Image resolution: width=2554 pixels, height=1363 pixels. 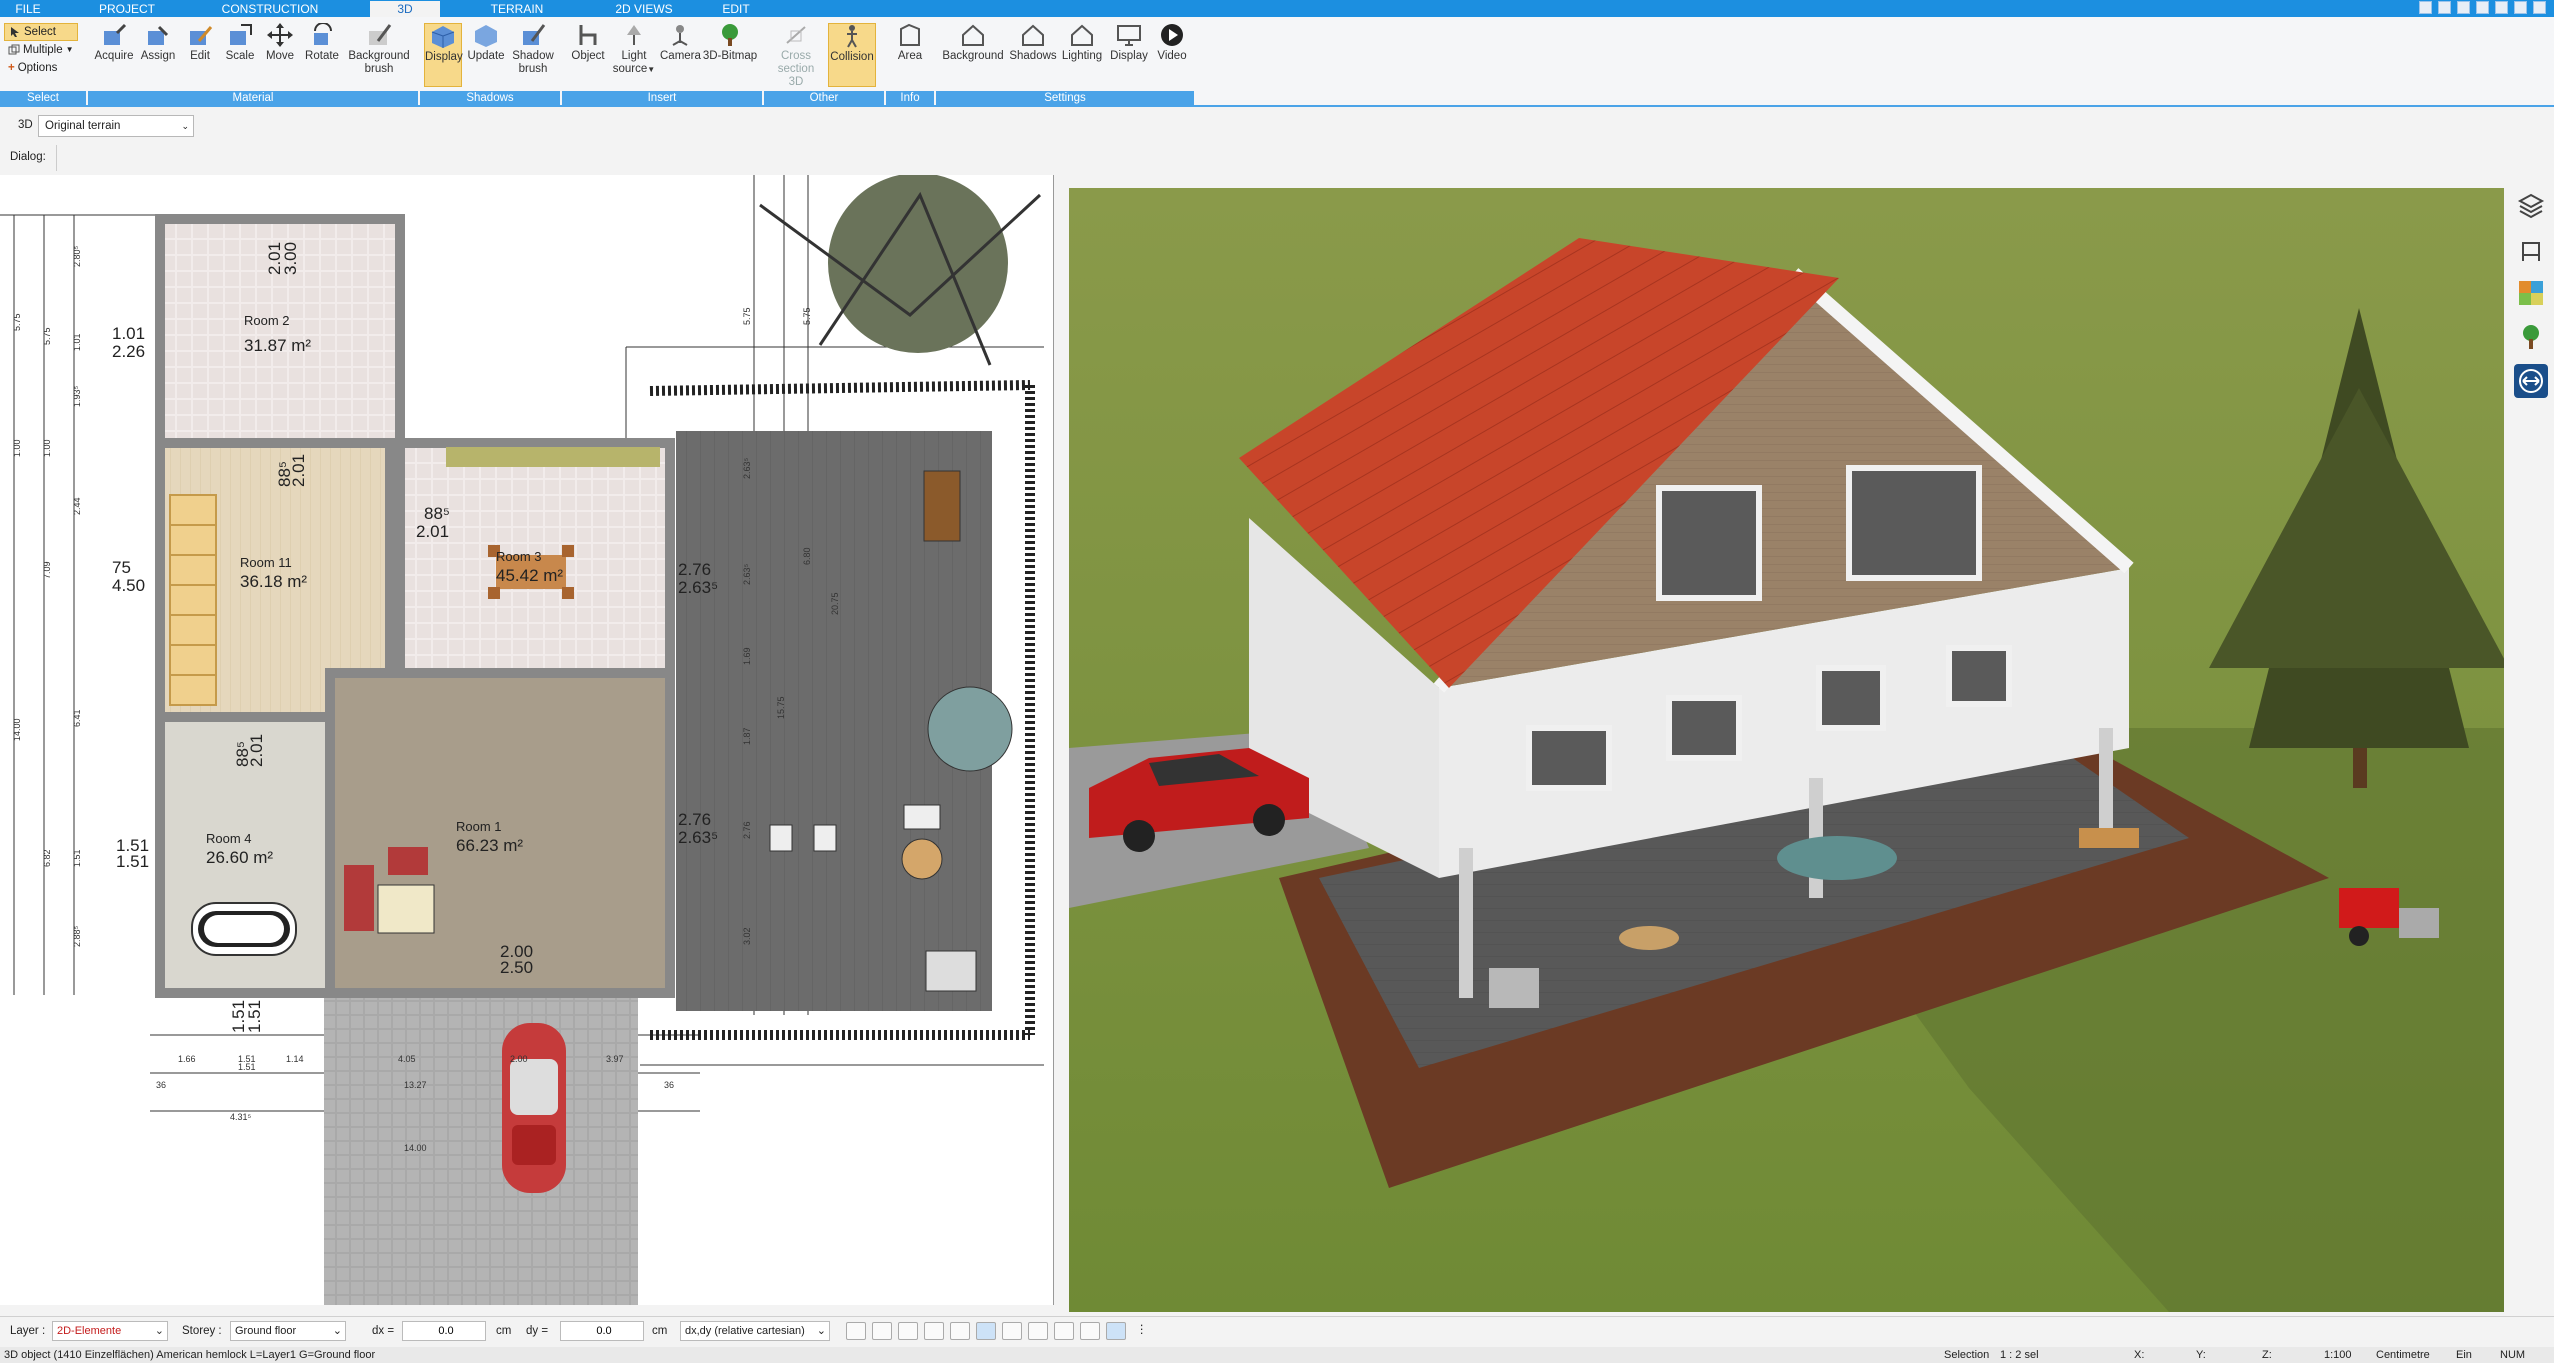 What do you see at coordinates (2425, 7) in the screenshot?
I see `tool-icon` at bounding box center [2425, 7].